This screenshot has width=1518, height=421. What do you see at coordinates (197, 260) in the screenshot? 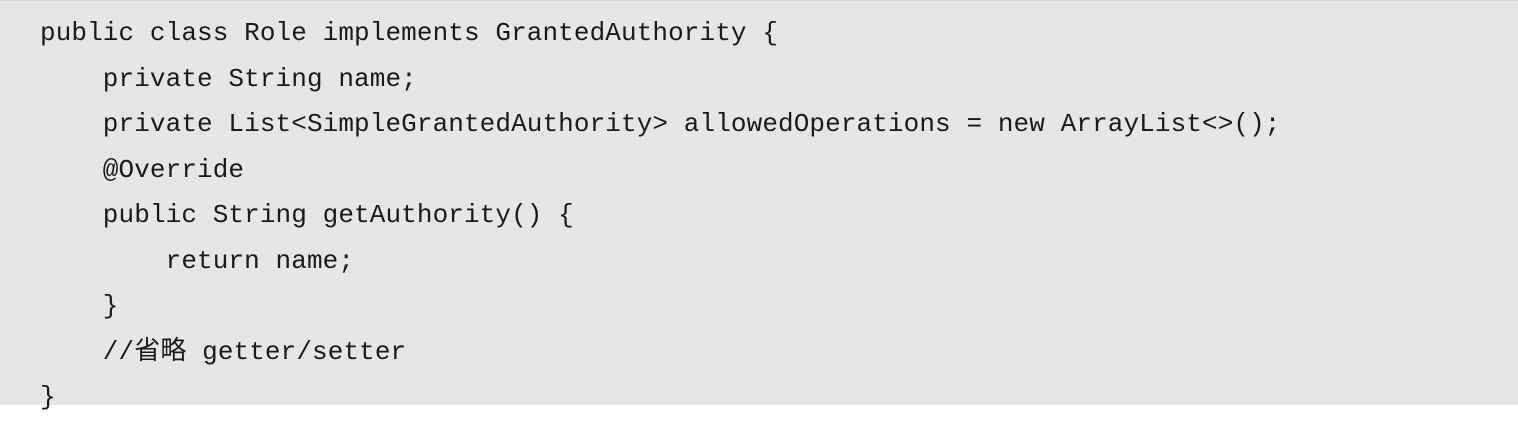
I see `code-line-return-statement: return name;` at bounding box center [197, 260].